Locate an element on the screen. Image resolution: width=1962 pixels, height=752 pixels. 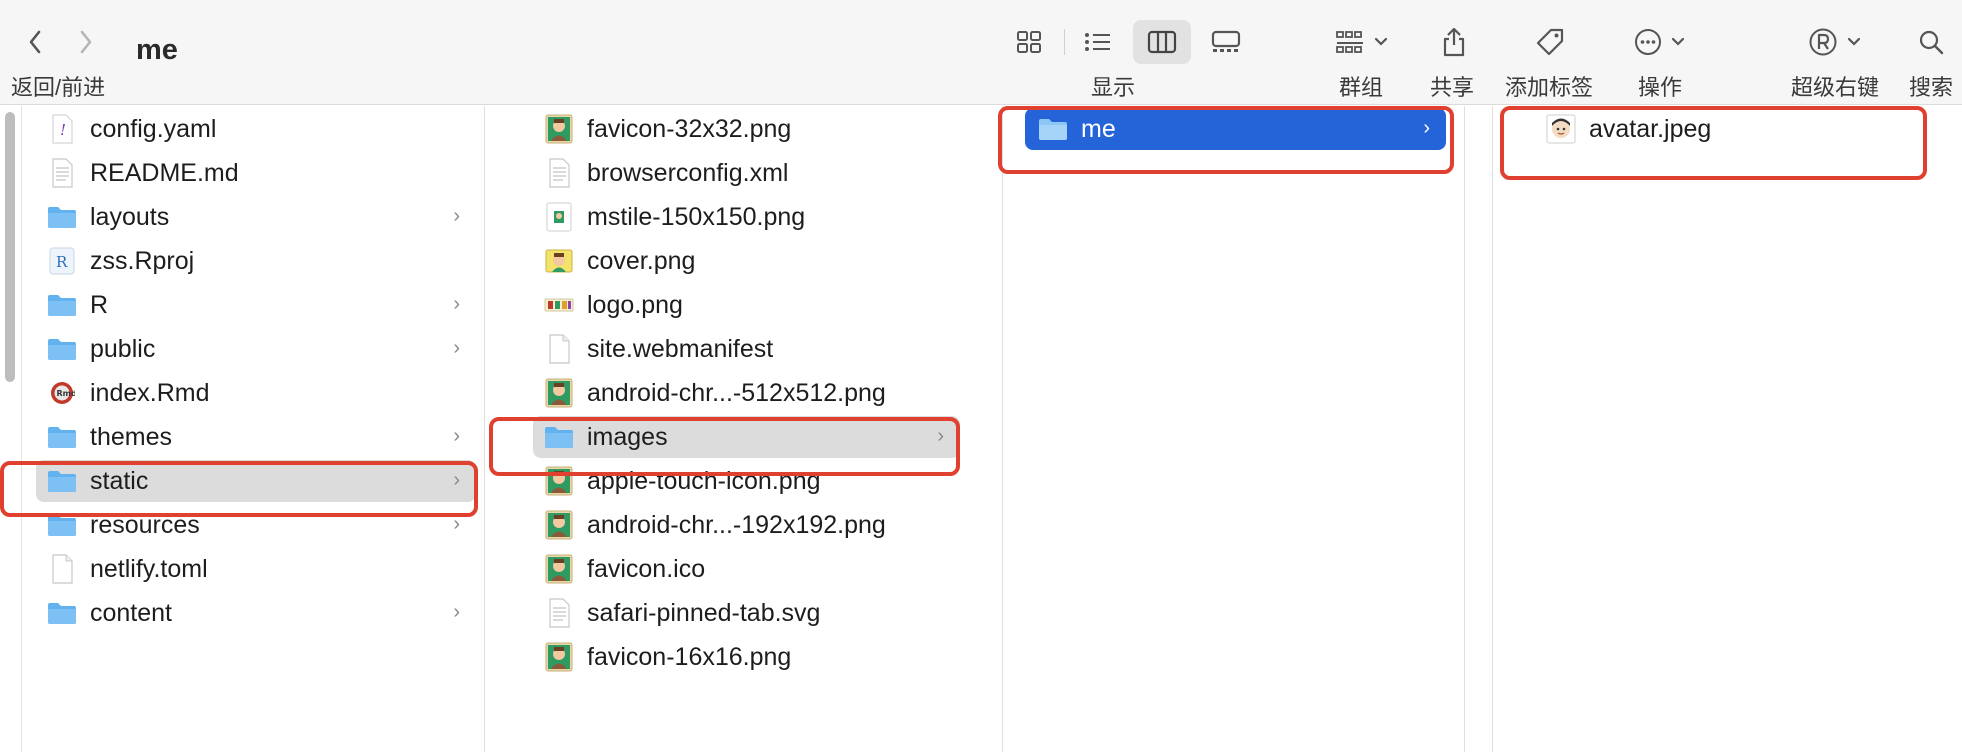
super-right-button is located at coordinates (1835, 42).